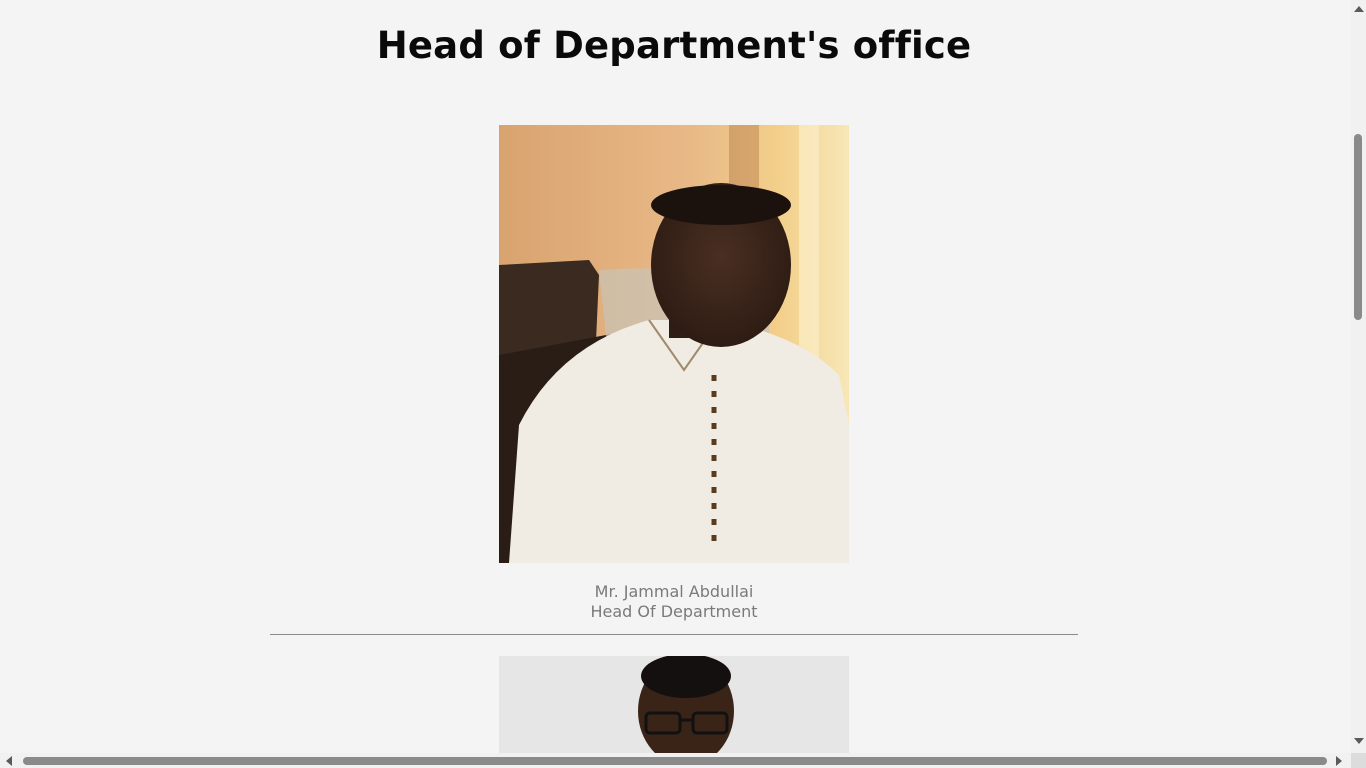 This screenshot has height=768, width=1366. What do you see at coordinates (674, 591) in the screenshot?
I see `staff-name: Mr. Jammal Abdullai` at bounding box center [674, 591].